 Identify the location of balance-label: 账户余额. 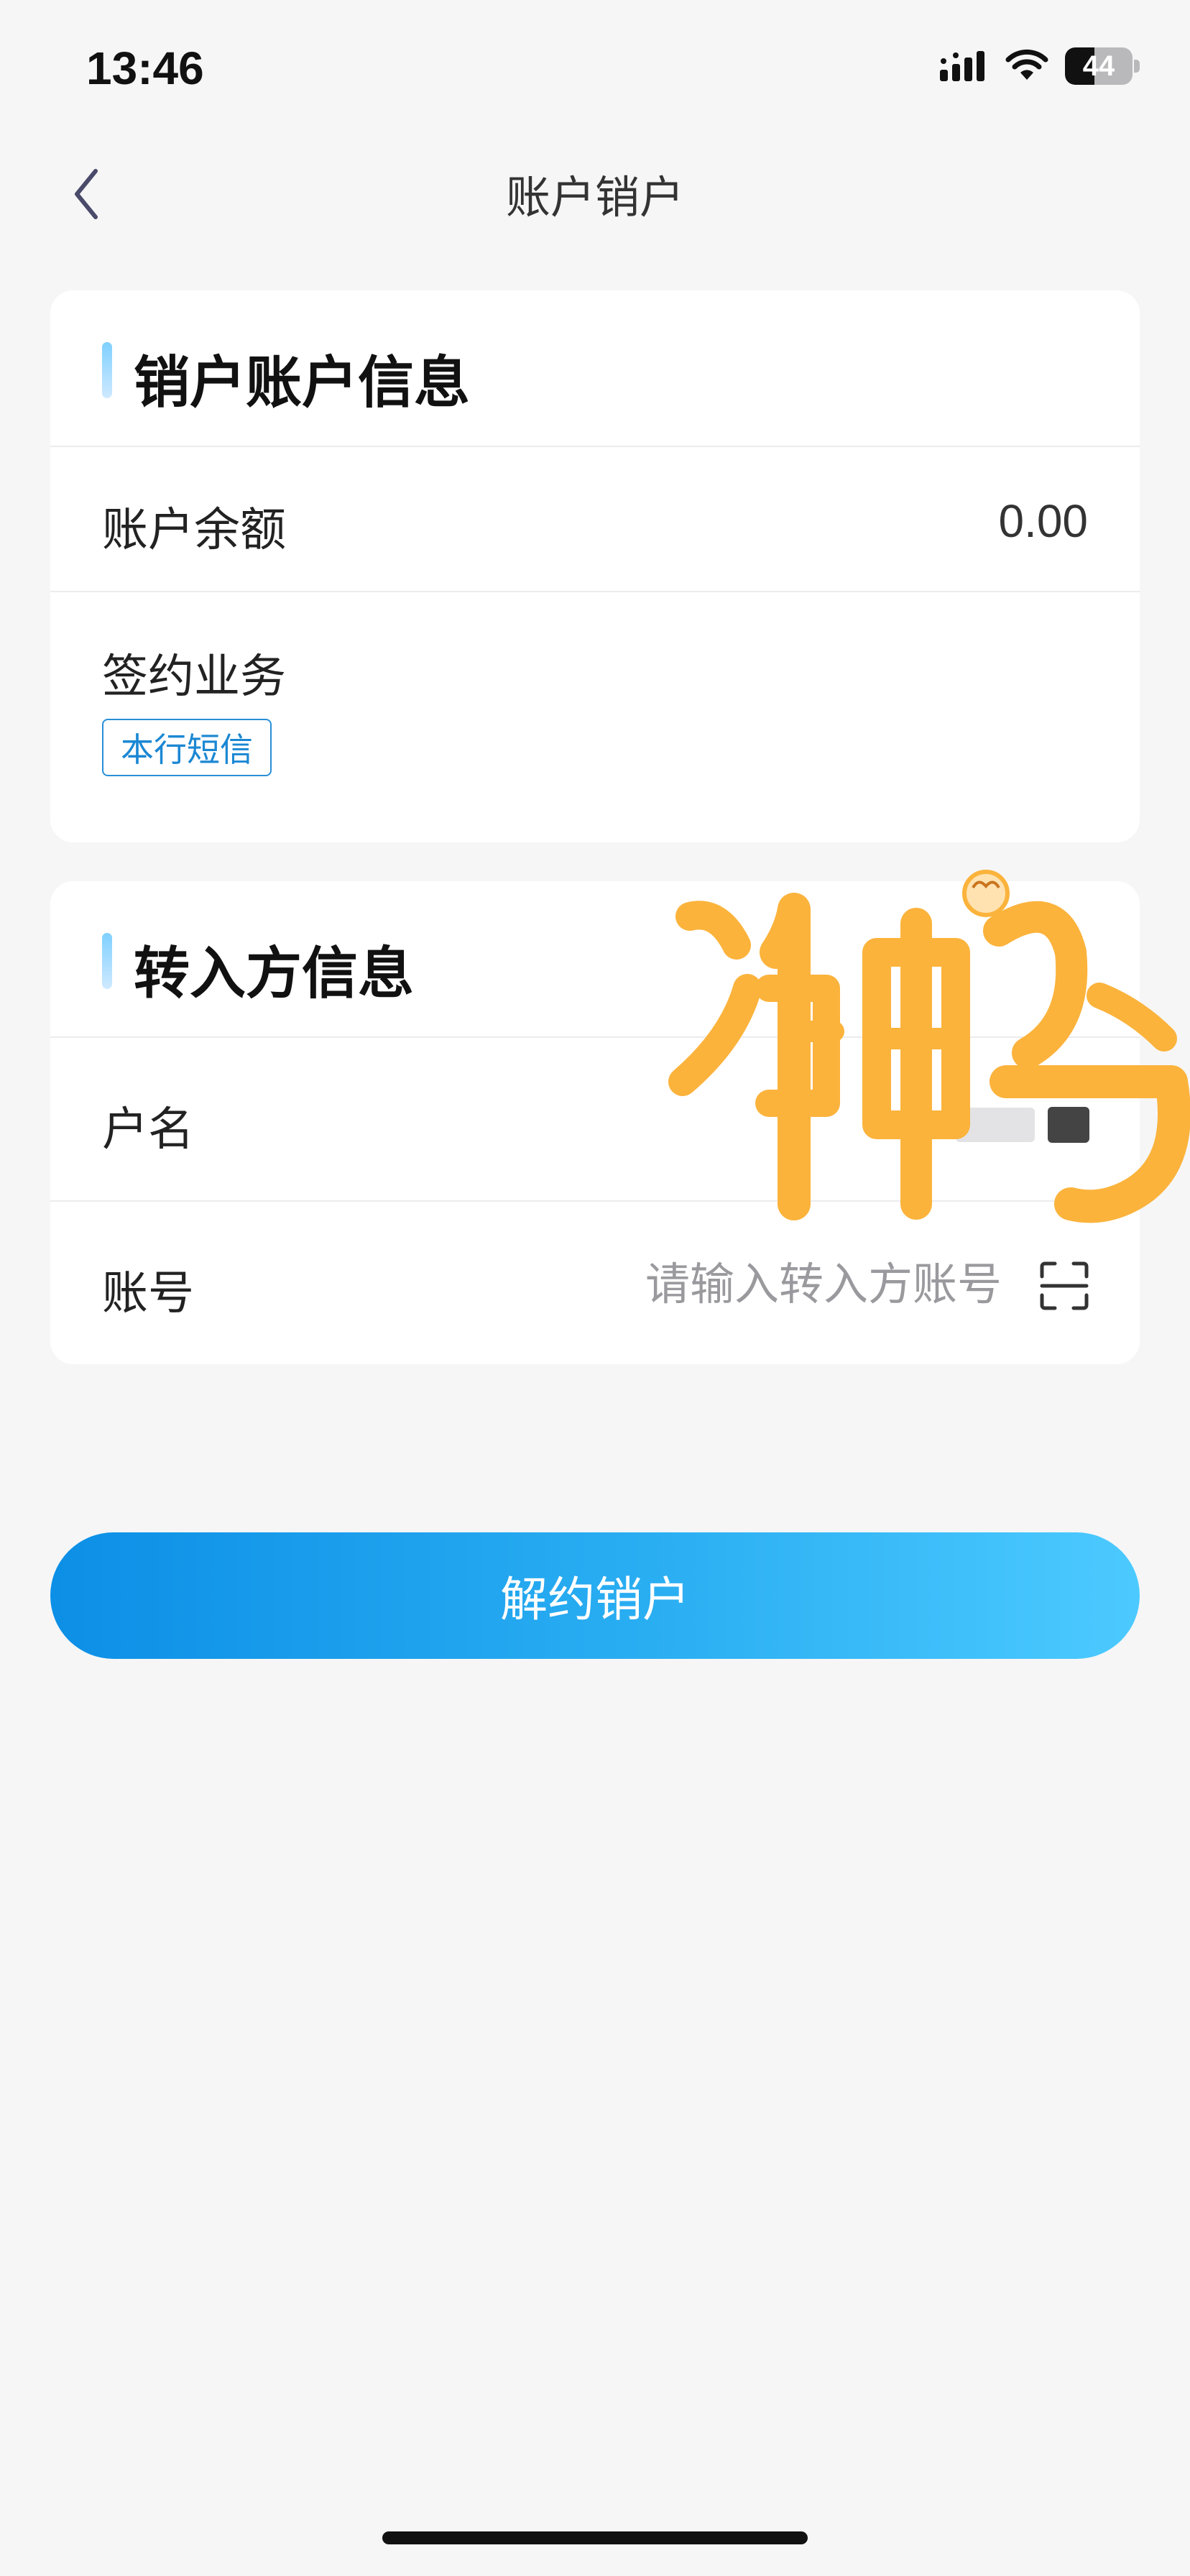
(194, 530).